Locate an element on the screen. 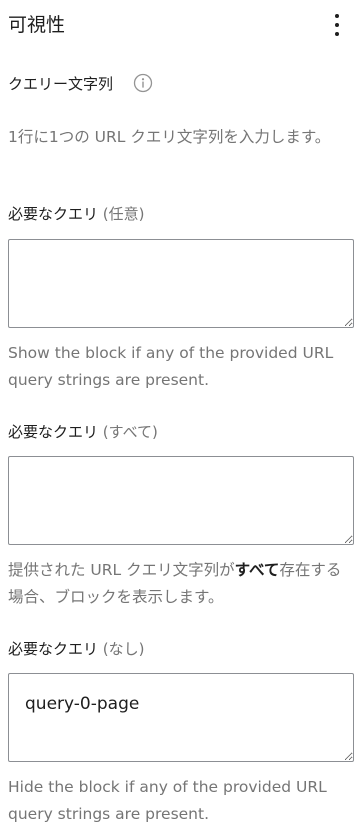  more-options-button is located at coordinates (337, 25).